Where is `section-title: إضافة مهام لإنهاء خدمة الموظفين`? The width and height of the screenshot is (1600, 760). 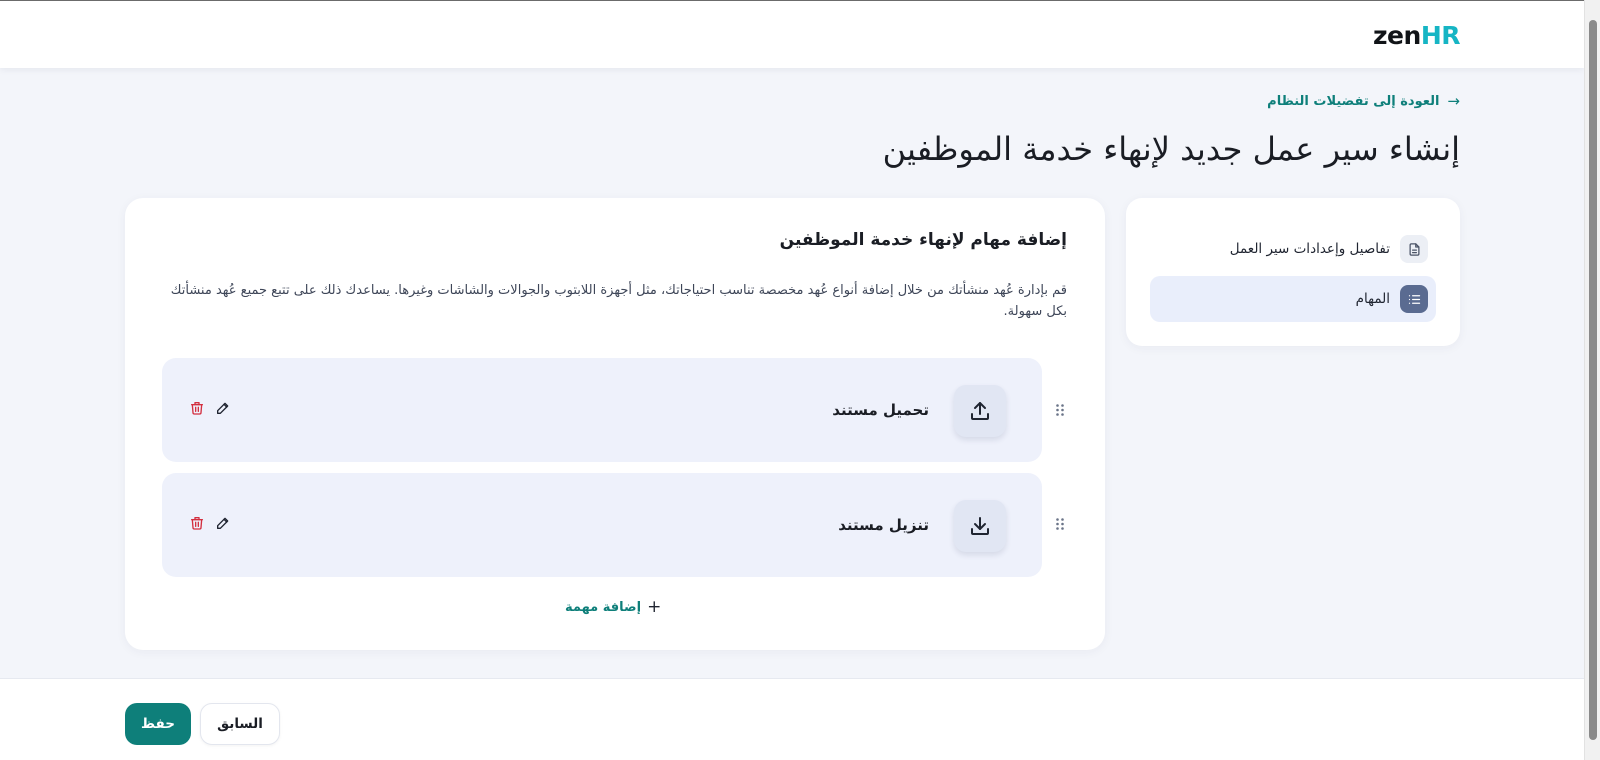
section-title: إضافة مهام لإنهاء خدمة الموظفين is located at coordinates (923, 240).